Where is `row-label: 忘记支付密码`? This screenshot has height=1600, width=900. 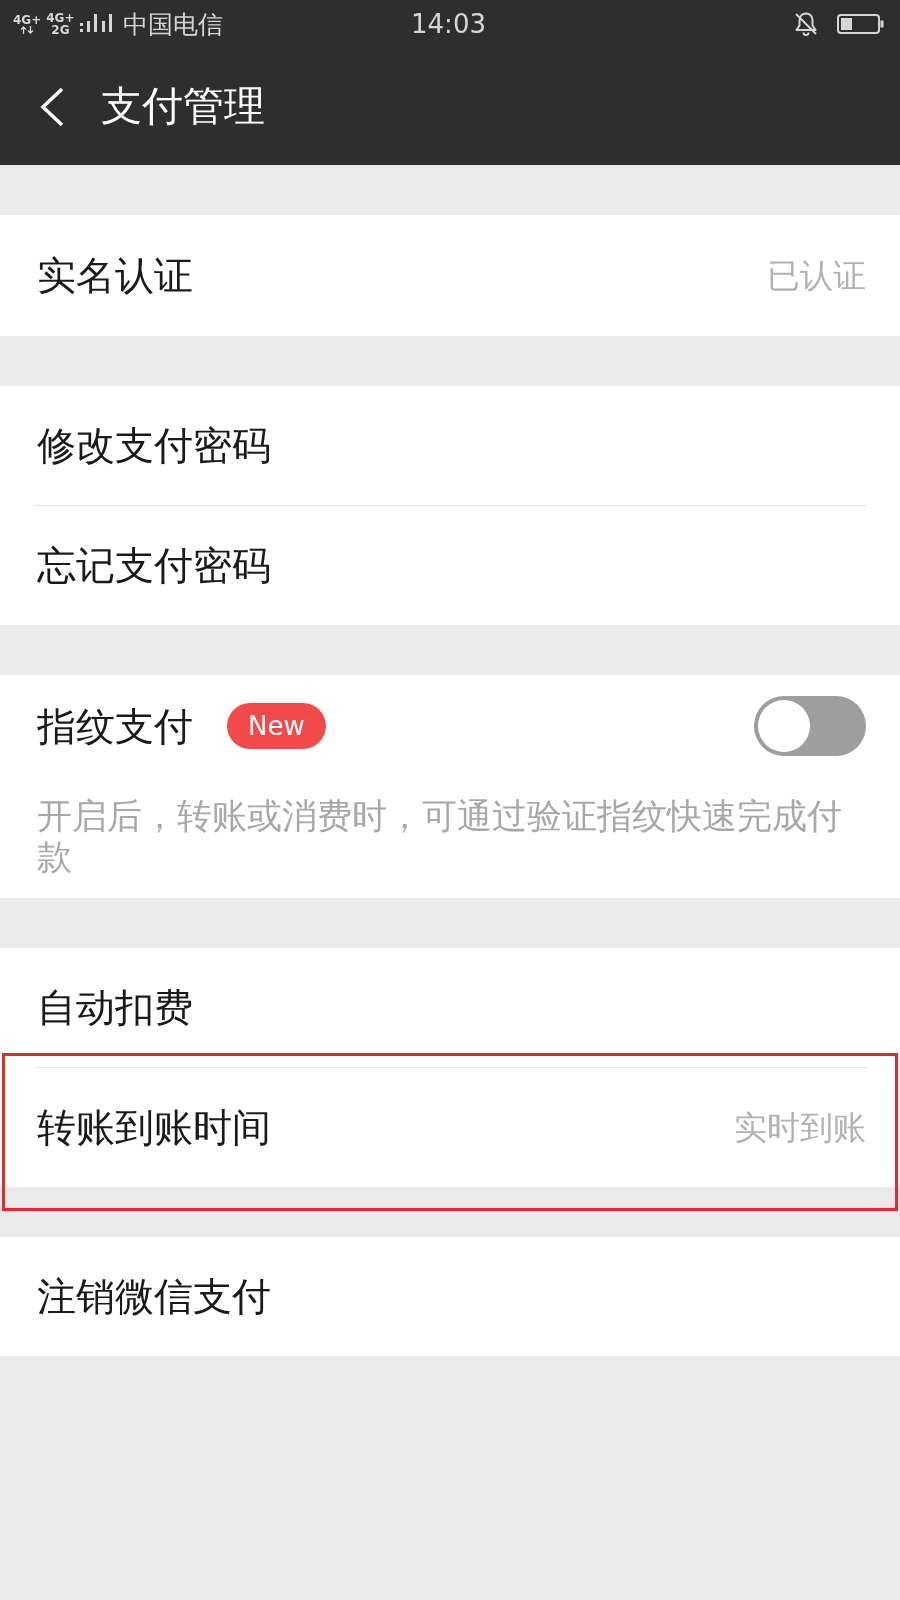
row-label: 忘记支付密码 is located at coordinates (154, 565).